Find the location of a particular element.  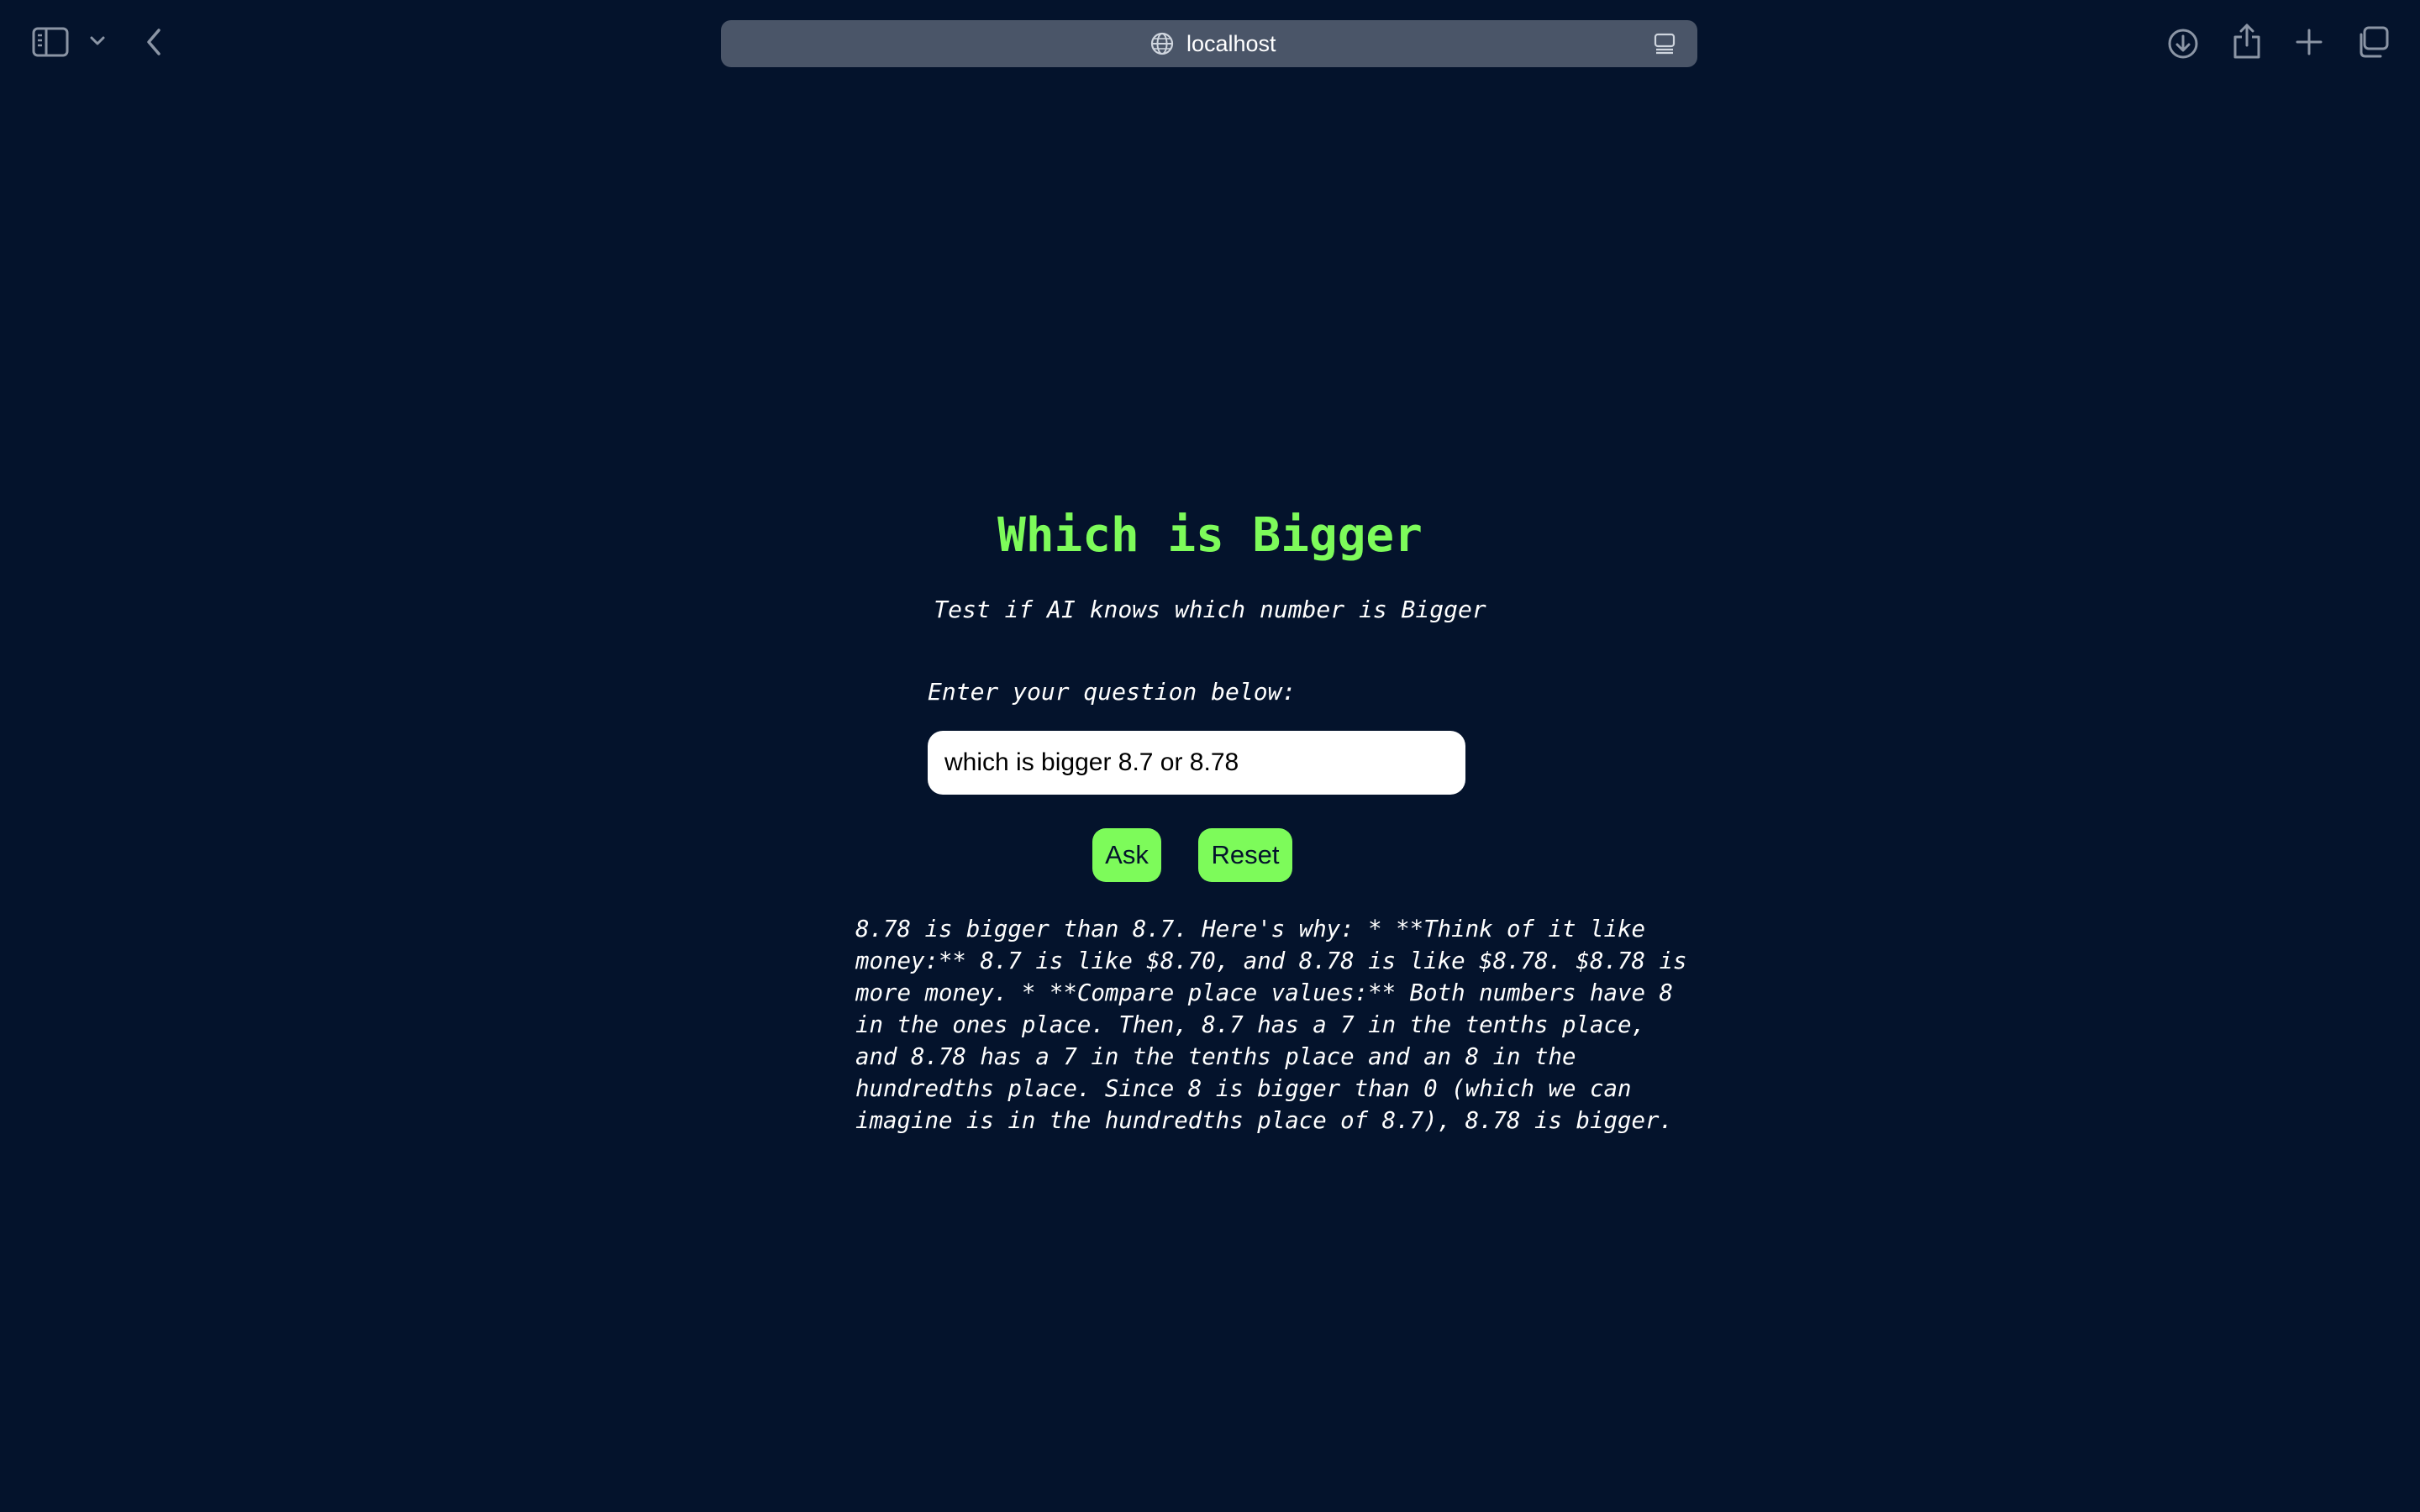

page-subtitle: Test if AI knows which number is Bigger is located at coordinates (1210, 609).